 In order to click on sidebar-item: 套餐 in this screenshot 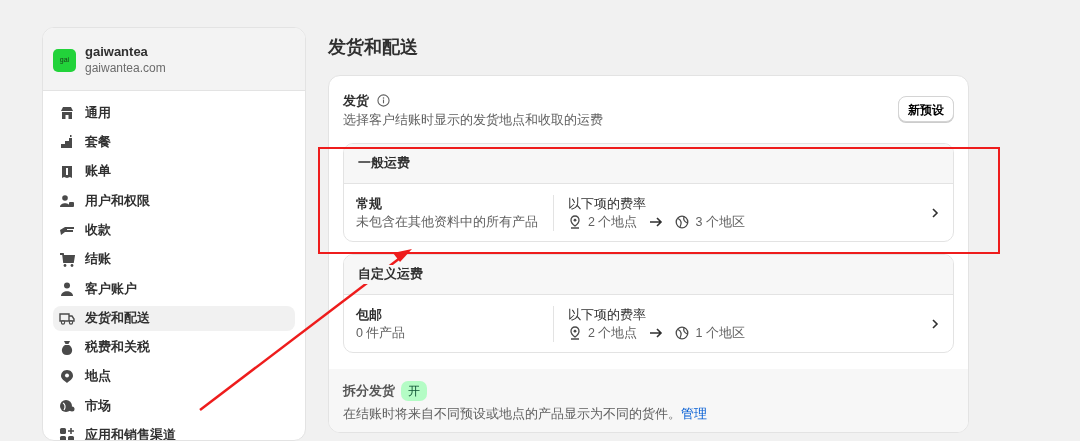, I will do `click(174, 142)`.